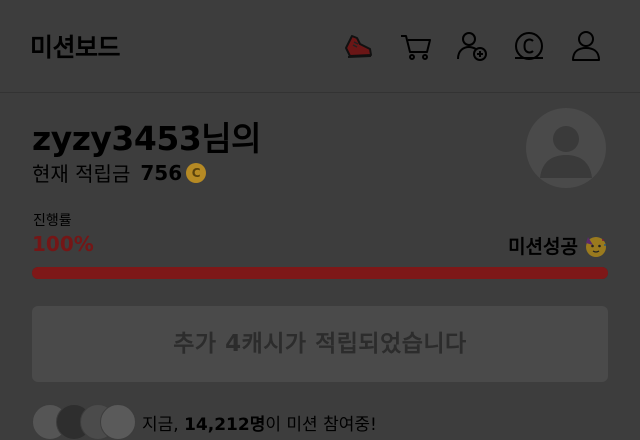  I want to click on user-icon, so click(586, 46).